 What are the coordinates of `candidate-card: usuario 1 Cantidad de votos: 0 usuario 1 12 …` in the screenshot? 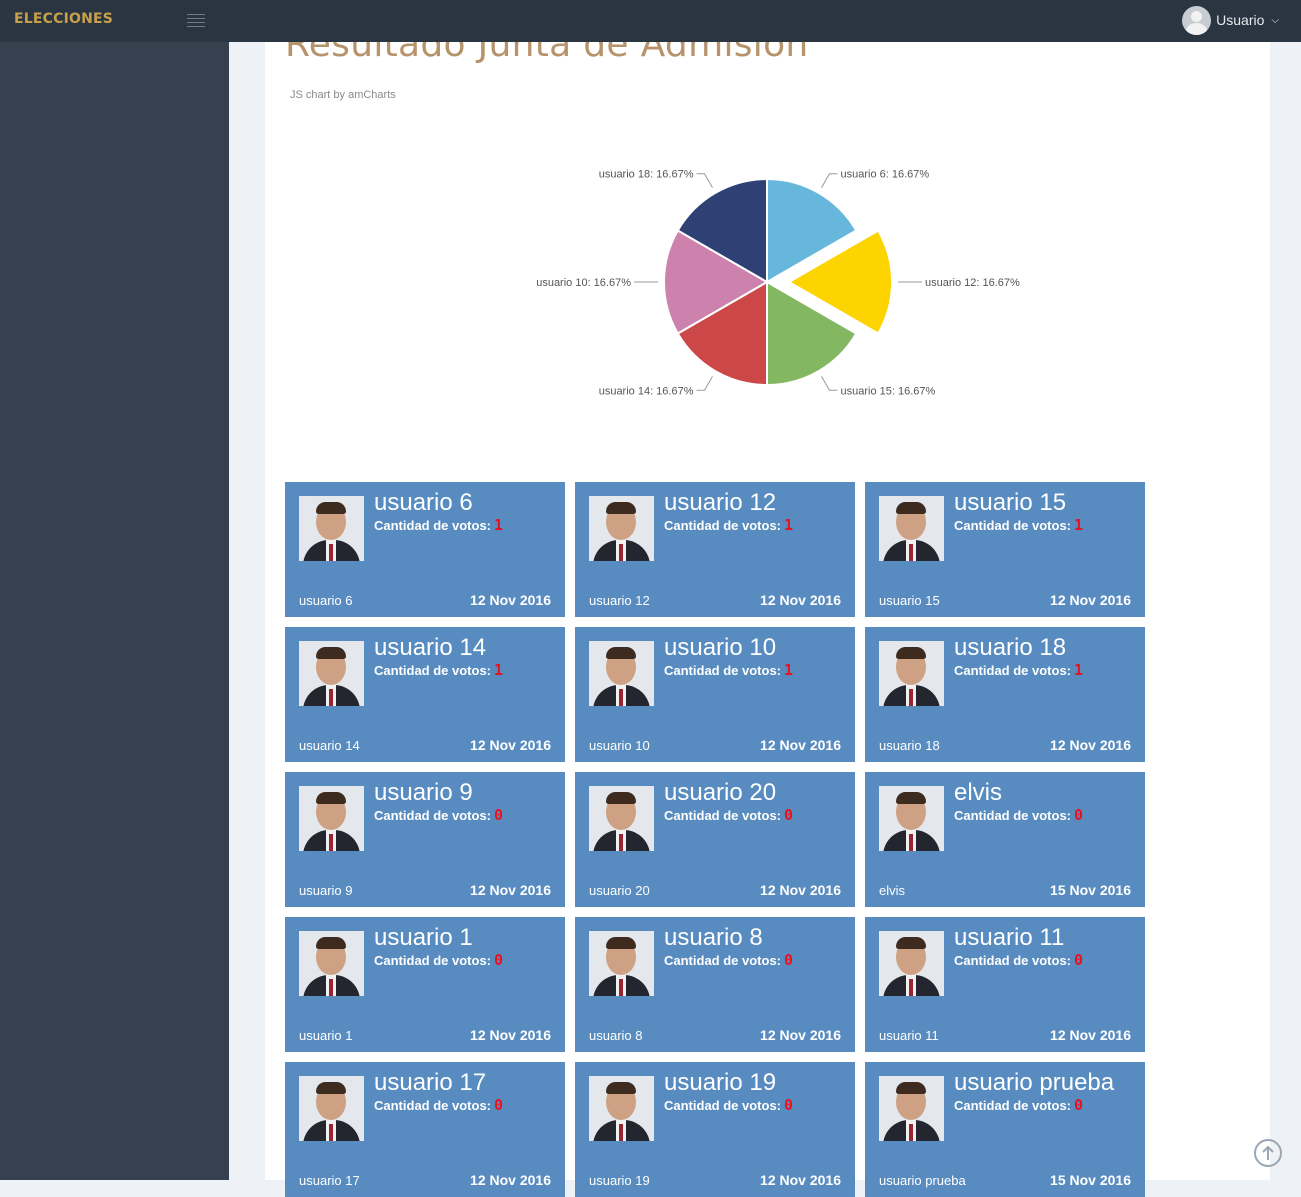 It's located at (425, 984).